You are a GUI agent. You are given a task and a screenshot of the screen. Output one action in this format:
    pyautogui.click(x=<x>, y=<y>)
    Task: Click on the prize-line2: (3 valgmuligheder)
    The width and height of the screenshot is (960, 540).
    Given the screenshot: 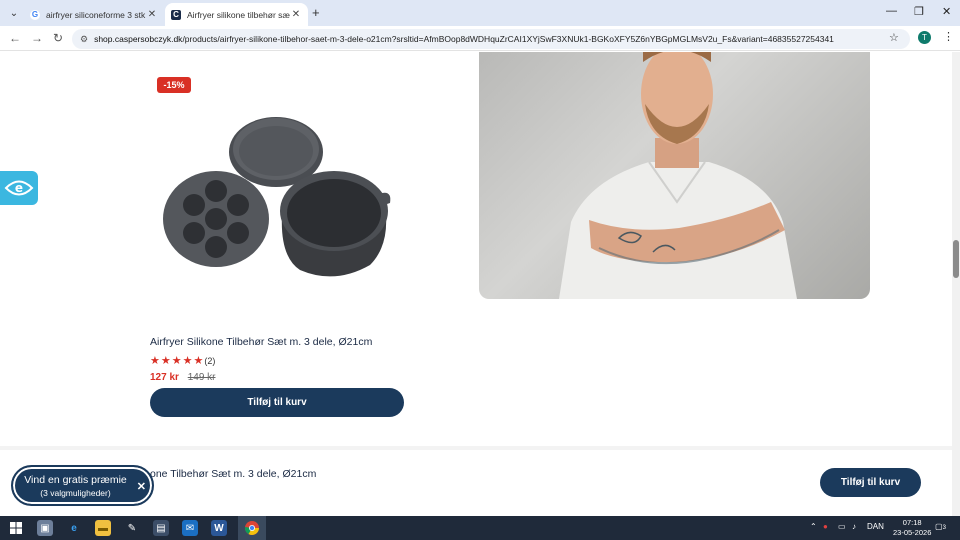 What is the action you would take?
    pyautogui.click(x=75, y=492)
    